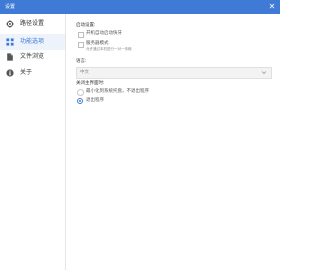 The height and width of the screenshot is (270, 320). I want to click on close-behavior-section-label: 关闭主界面时:, so click(90, 83).